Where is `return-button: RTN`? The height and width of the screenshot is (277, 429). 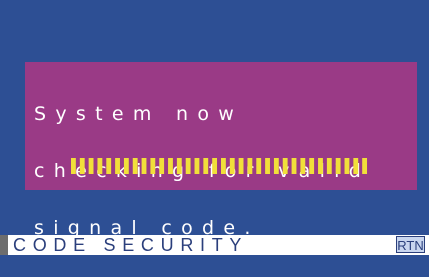
return-button: RTN is located at coordinates (410, 244).